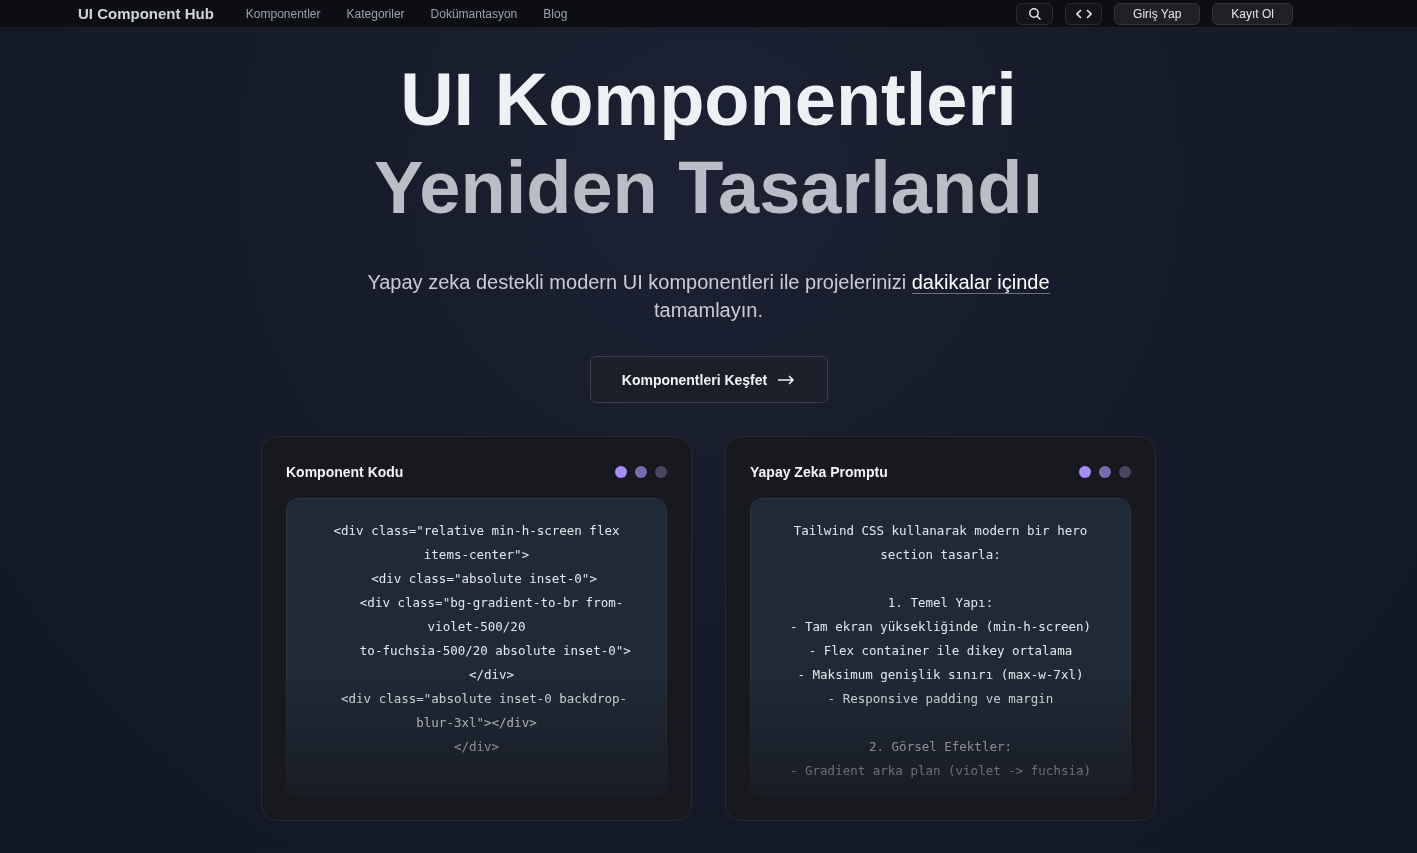 This screenshot has width=1417, height=853. What do you see at coordinates (283, 13) in the screenshot?
I see `nav-link: Komponentler` at bounding box center [283, 13].